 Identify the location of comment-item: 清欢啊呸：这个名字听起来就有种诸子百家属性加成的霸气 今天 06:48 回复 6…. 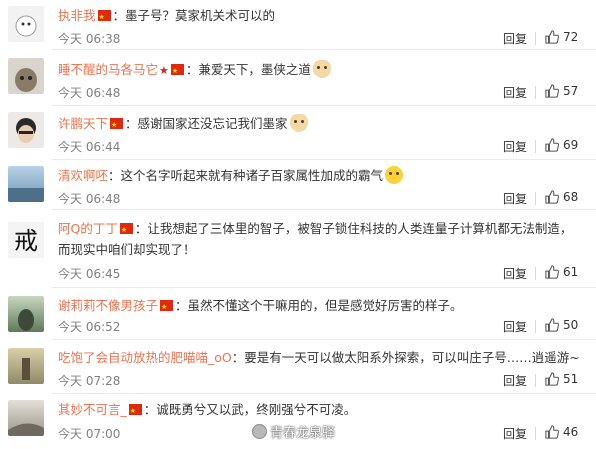
(298, 185).